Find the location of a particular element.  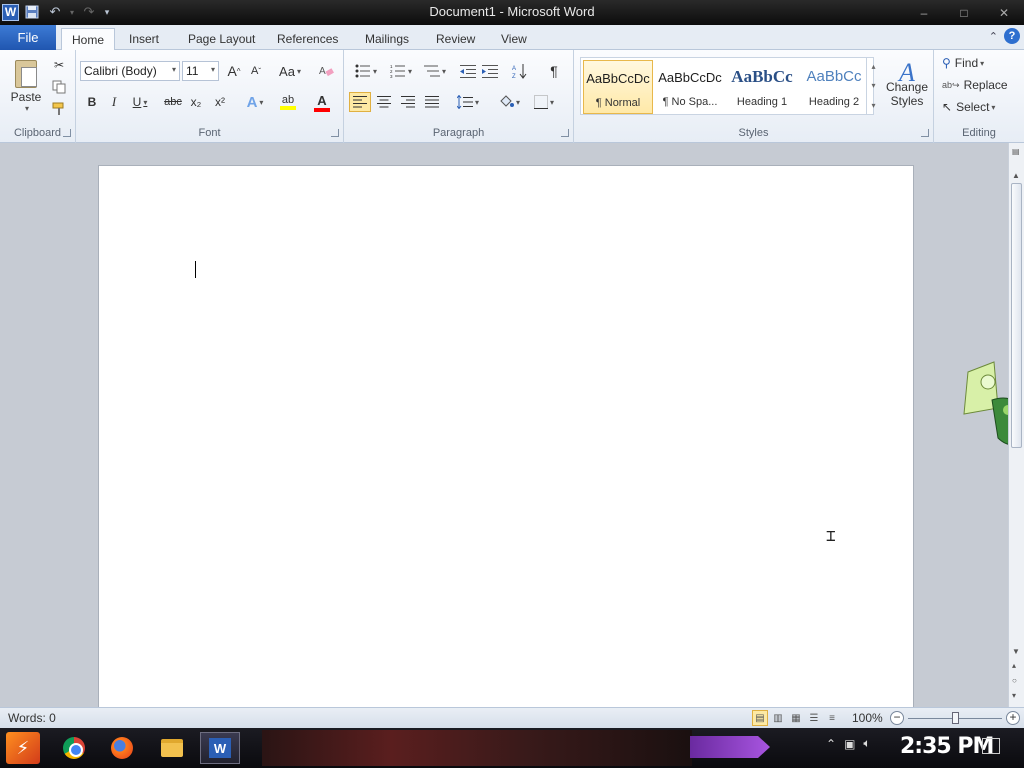

zoom-slider: − + is located at coordinates (955, 718).